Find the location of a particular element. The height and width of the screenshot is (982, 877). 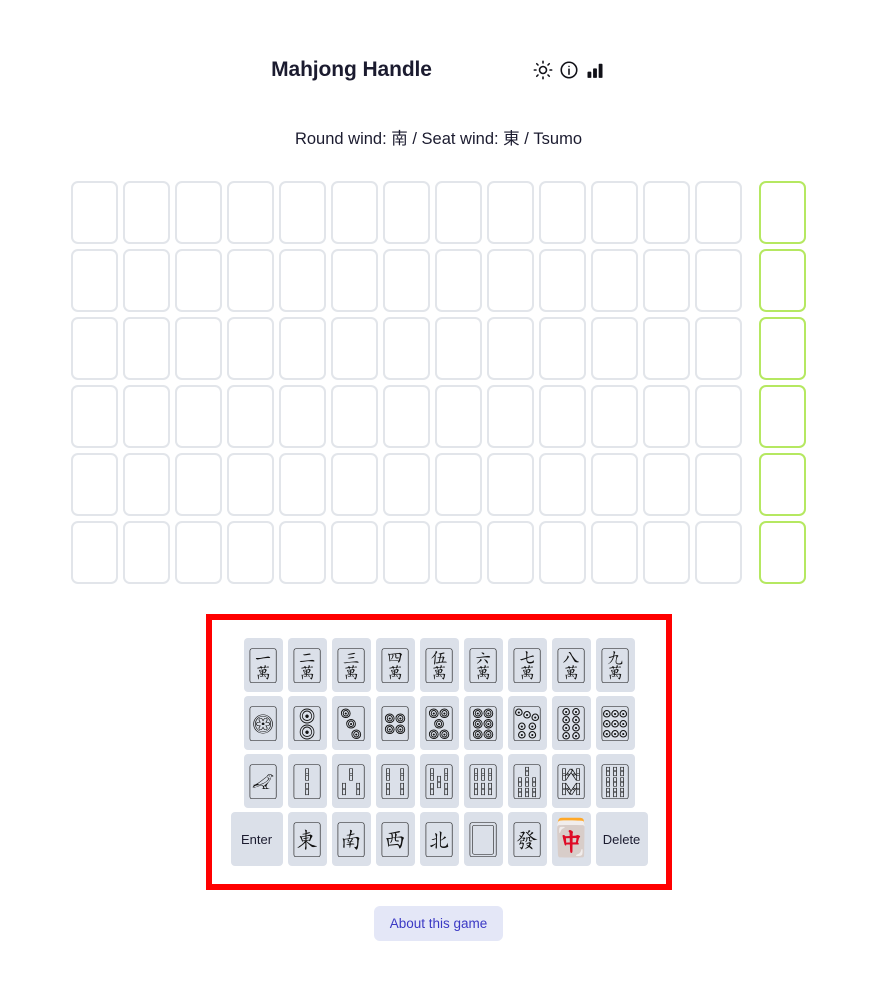

tile-pin-2: 🀚 is located at coordinates (307, 723).